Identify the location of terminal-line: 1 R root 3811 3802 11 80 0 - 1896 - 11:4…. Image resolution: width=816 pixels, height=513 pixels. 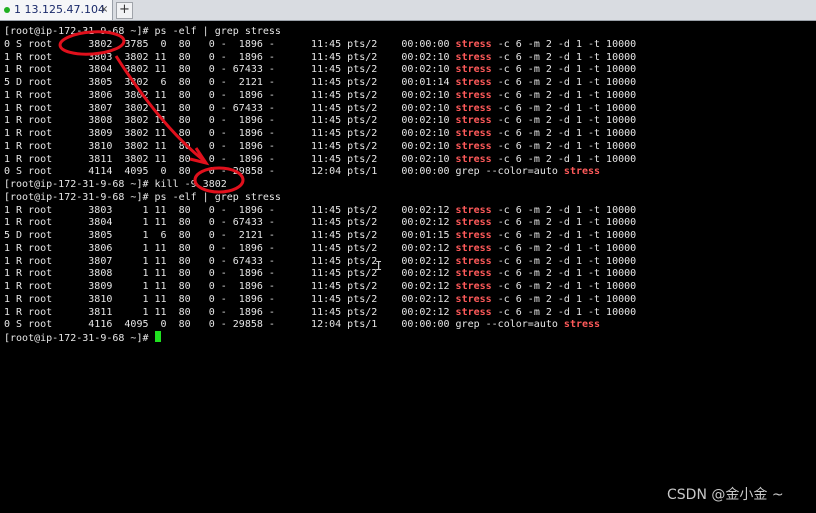
(320, 159).